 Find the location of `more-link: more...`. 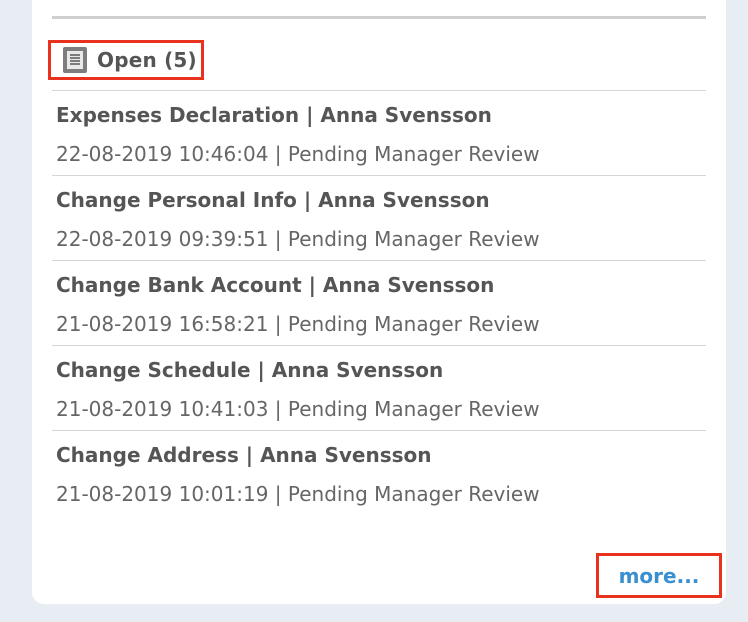

more-link: more... is located at coordinates (659, 575).